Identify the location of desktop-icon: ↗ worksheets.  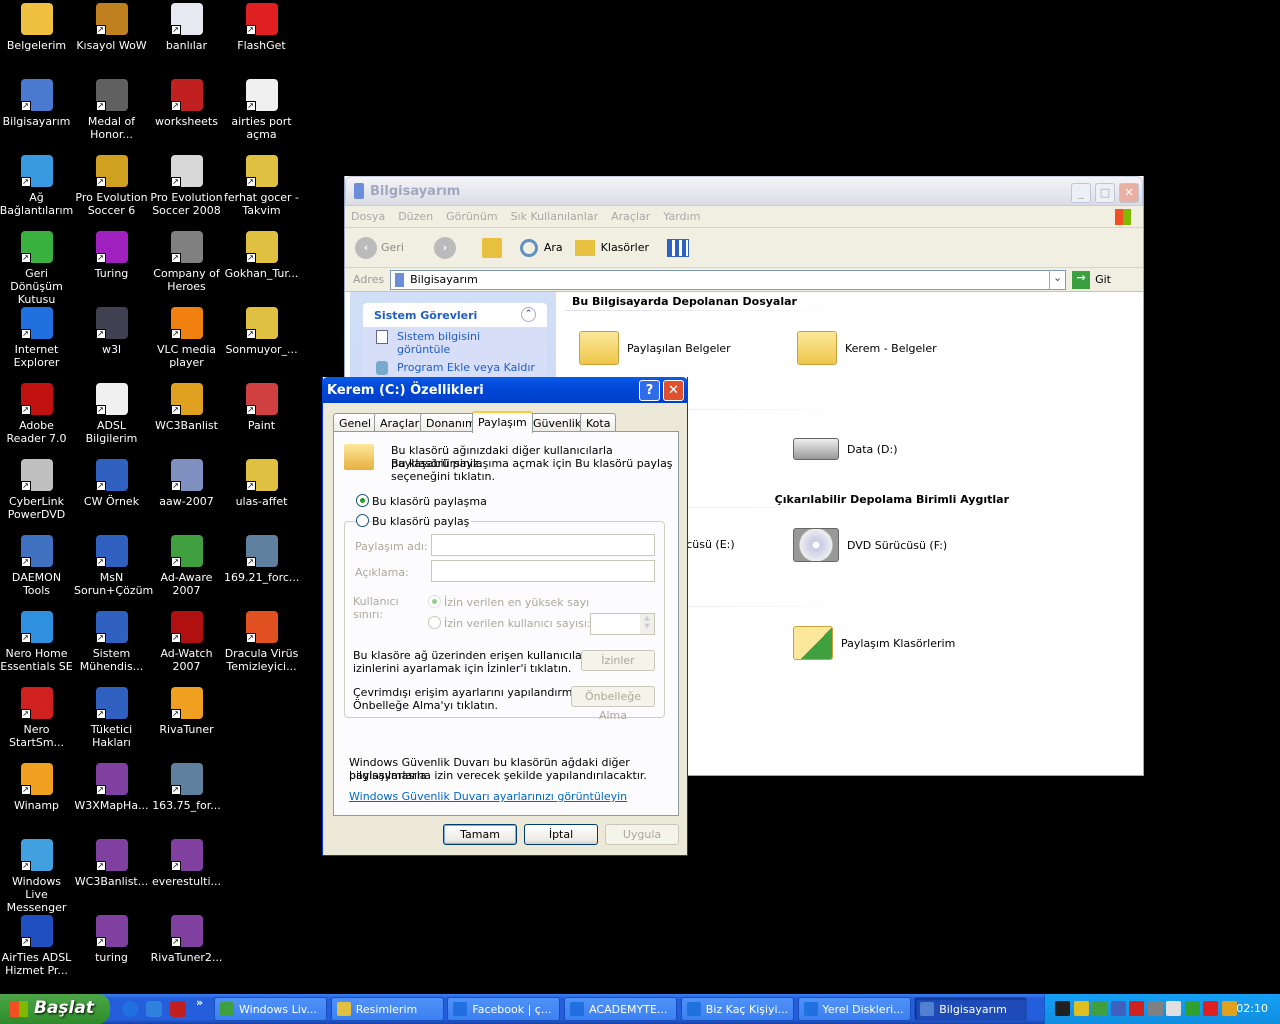
(186, 102).